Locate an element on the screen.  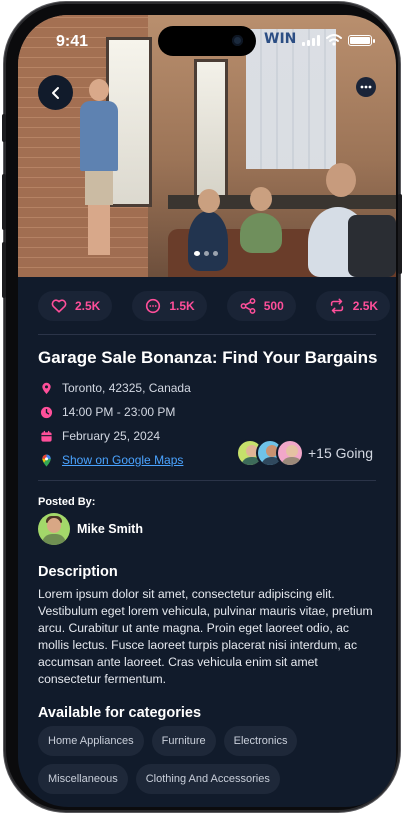
calendar-icon is located at coordinates (46, 436).